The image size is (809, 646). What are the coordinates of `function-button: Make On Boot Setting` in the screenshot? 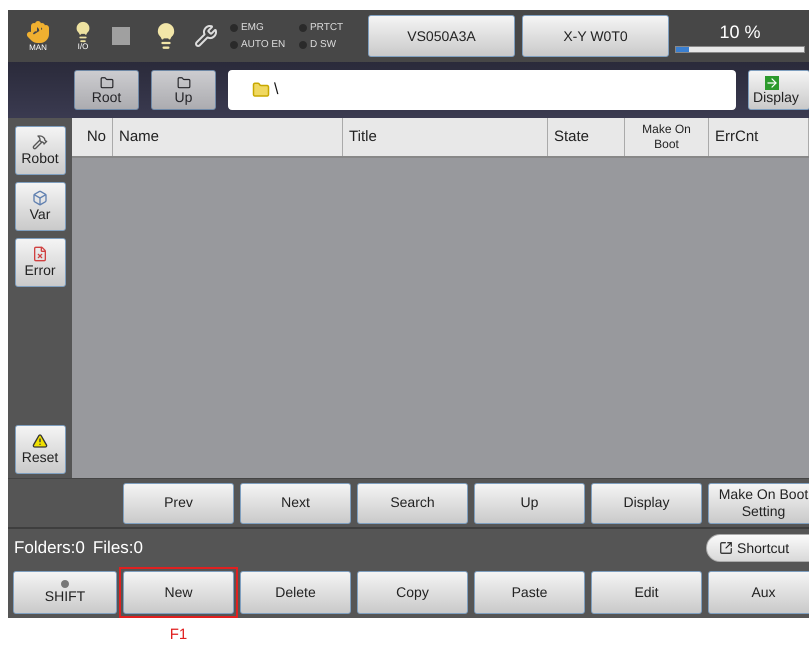 It's located at (758, 503).